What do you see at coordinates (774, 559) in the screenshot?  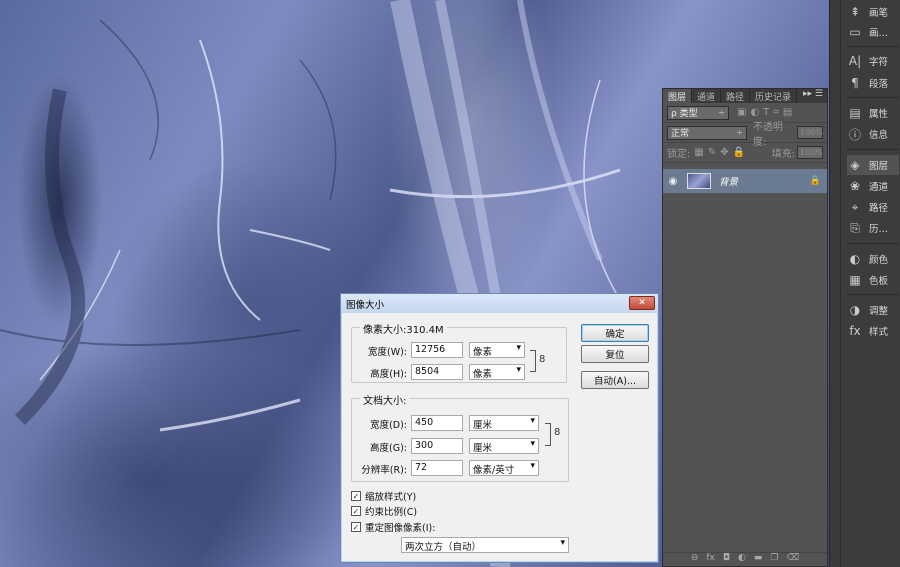 I see `new-layer-icon: ❐` at bounding box center [774, 559].